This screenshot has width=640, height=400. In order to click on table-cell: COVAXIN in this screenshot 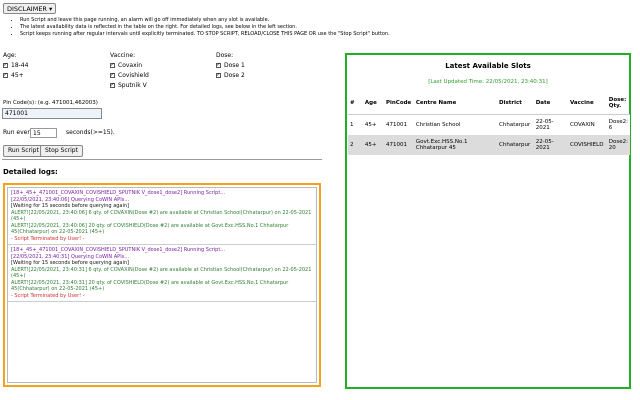, I will do `click(587, 124)`.